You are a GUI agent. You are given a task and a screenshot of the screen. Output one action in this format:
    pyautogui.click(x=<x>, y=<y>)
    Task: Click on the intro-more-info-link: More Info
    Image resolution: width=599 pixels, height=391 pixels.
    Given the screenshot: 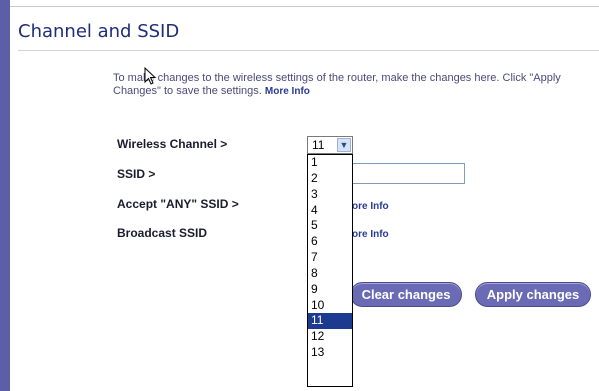 What is the action you would take?
    pyautogui.click(x=287, y=91)
    